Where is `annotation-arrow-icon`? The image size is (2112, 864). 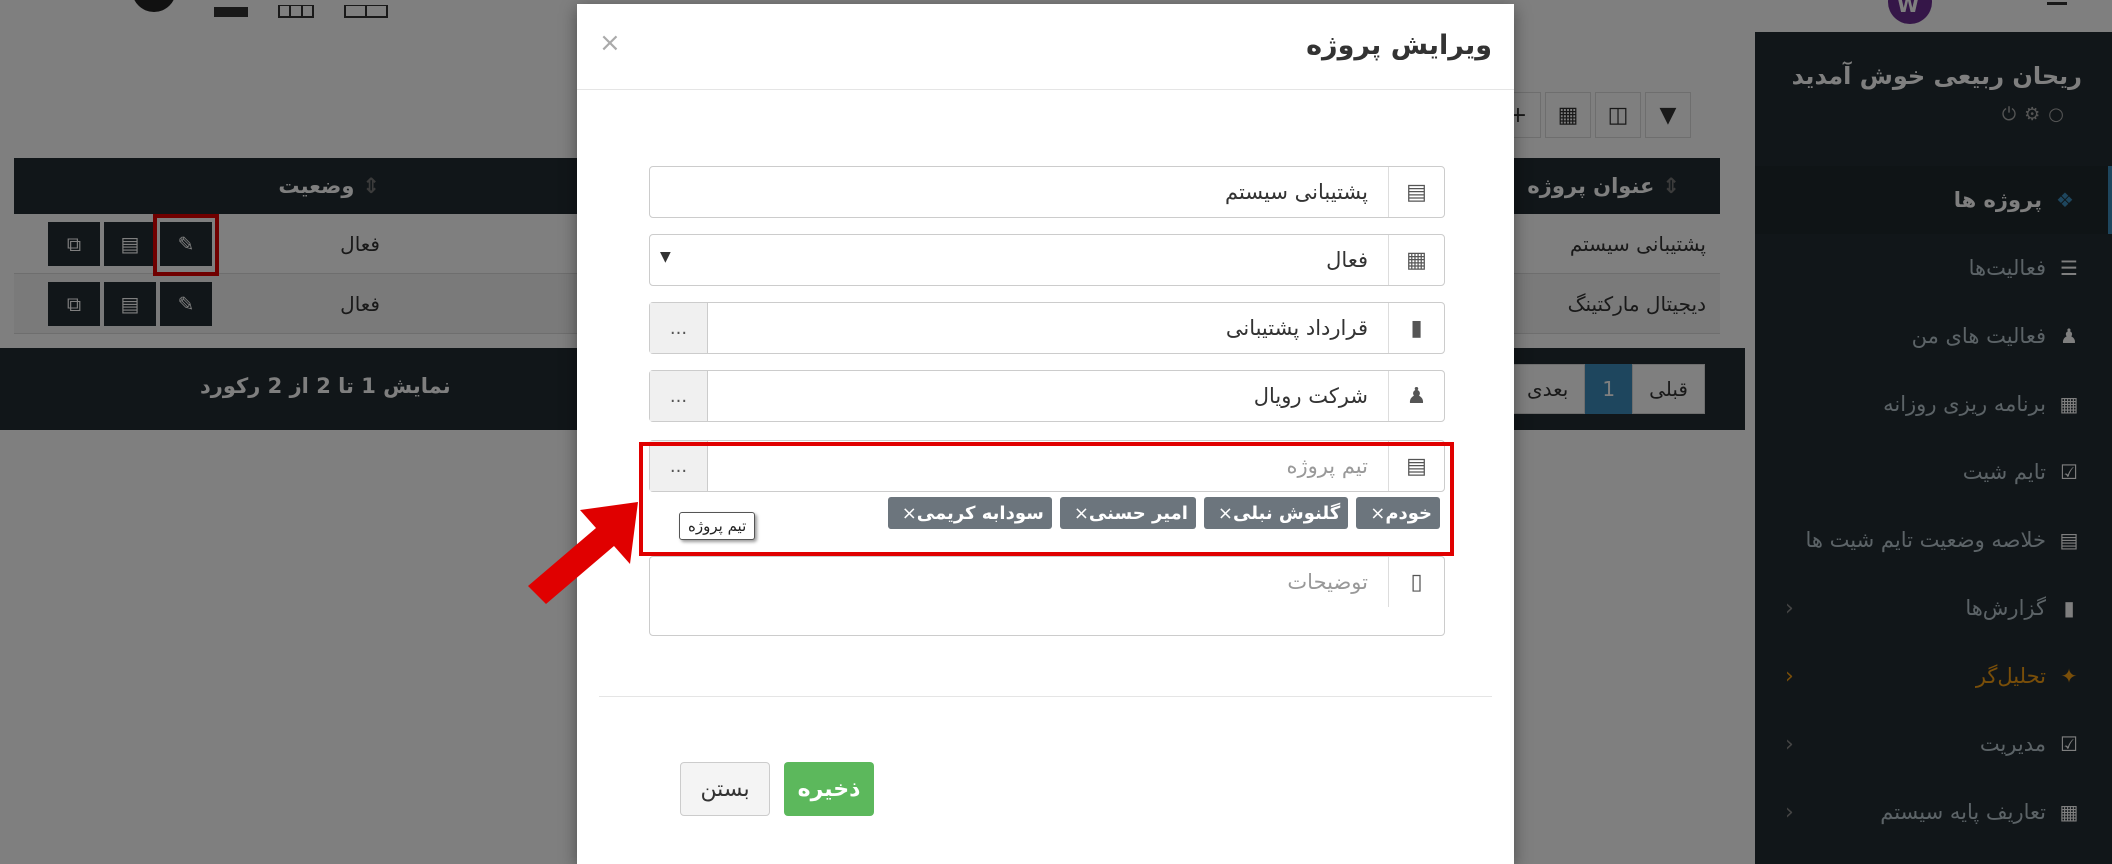 annotation-arrow-icon is located at coordinates (583, 553).